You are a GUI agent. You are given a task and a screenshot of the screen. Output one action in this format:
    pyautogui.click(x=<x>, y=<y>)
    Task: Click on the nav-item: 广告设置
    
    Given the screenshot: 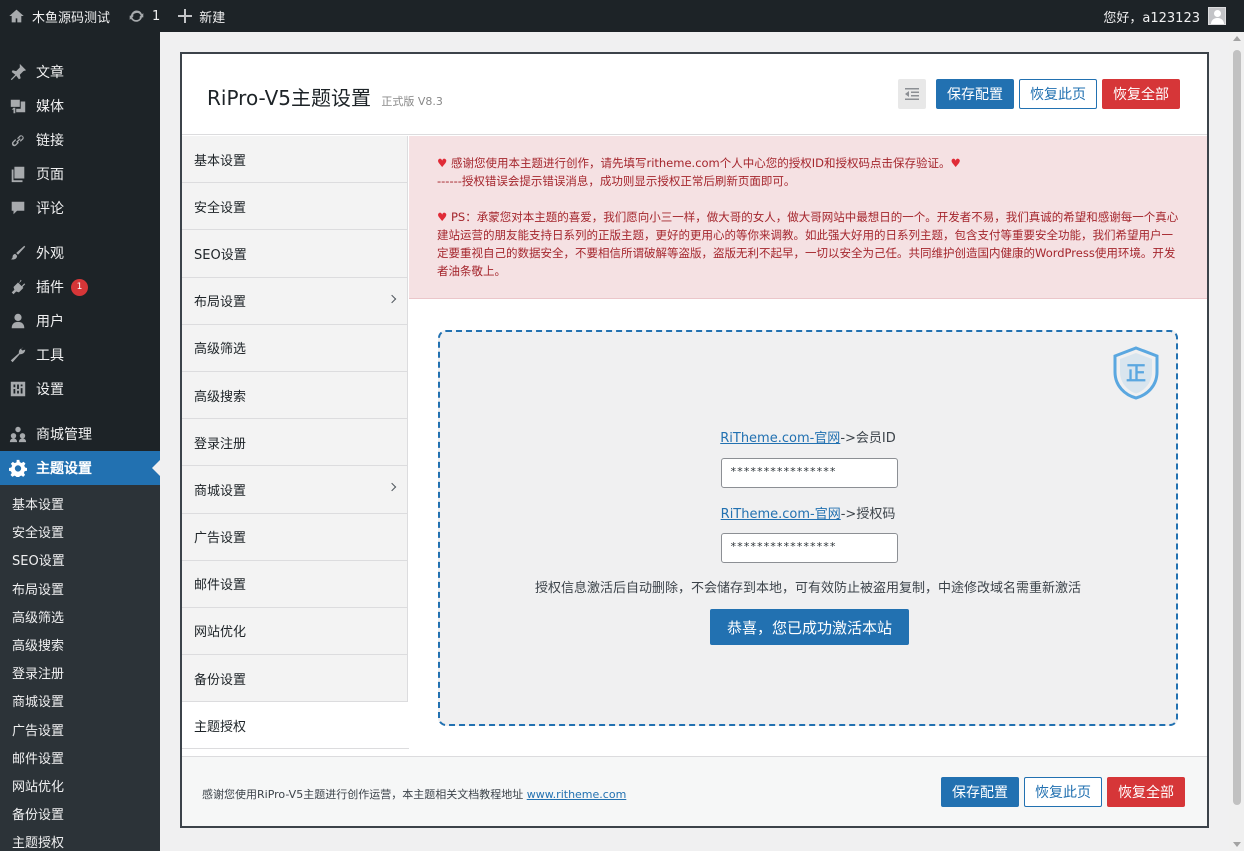 What is the action you would take?
    pyautogui.click(x=294, y=537)
    